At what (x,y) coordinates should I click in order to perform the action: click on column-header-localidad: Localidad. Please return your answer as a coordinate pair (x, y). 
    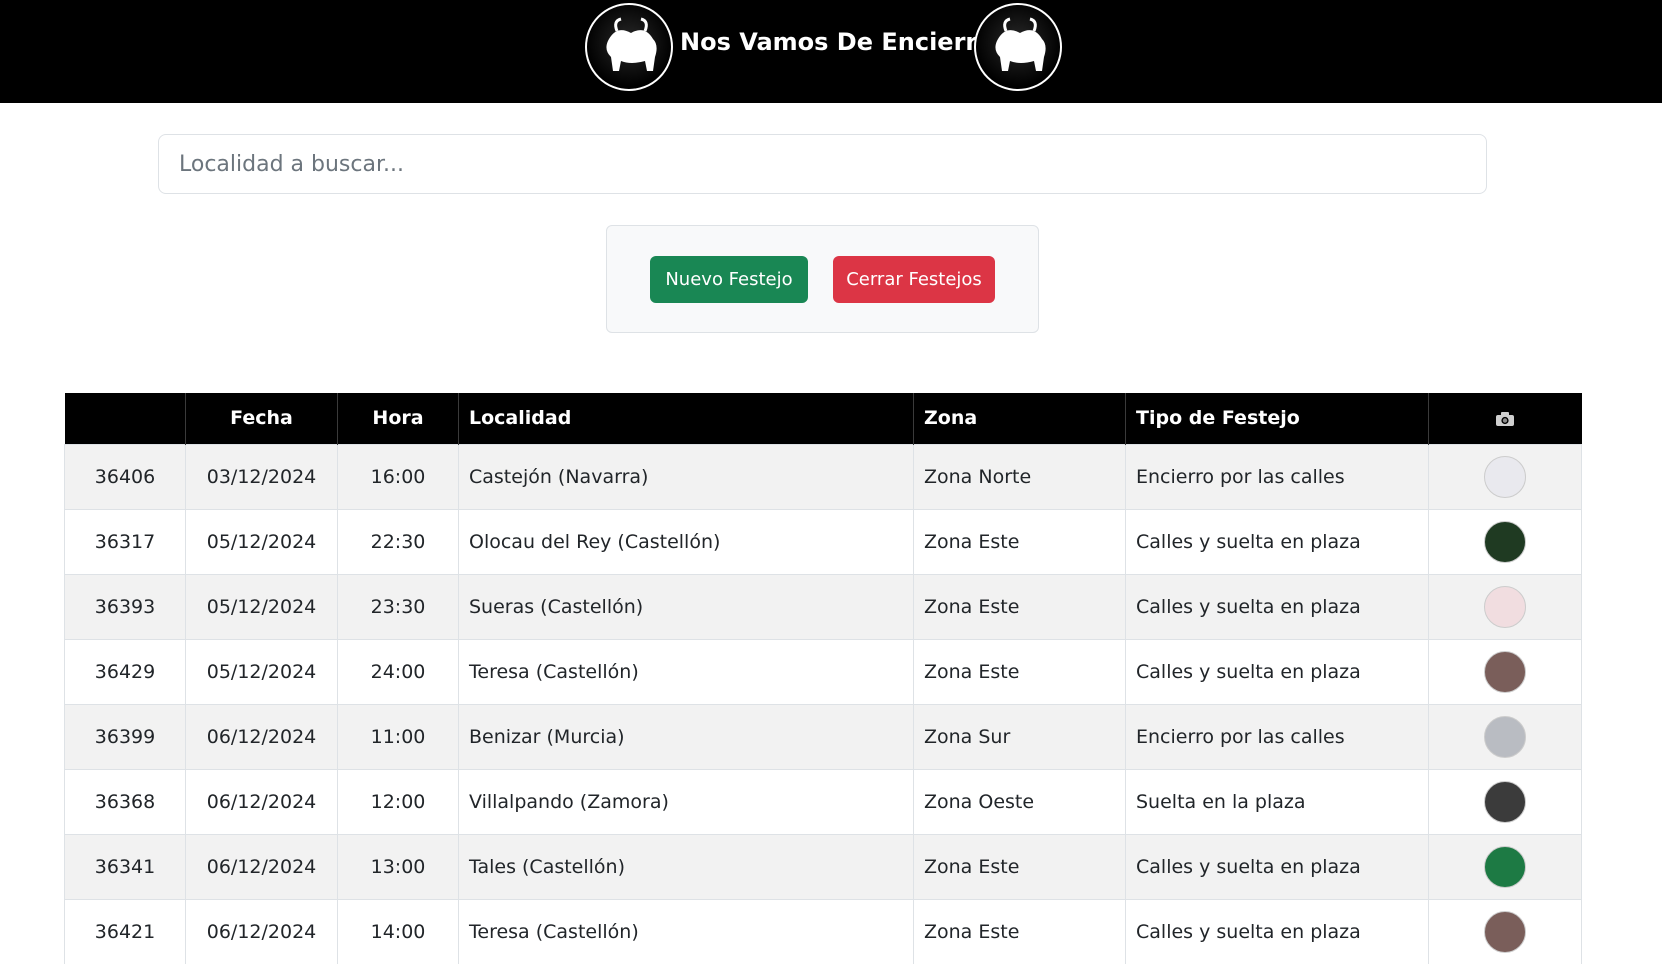
    Looking at the image, I should click on (686, 418).